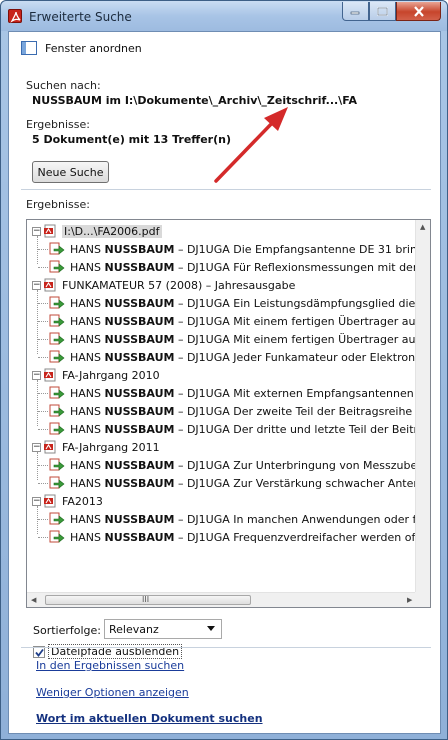 This screenshot has height=740, width=448. Describe the element at coordinates (422, 406) in the screenshot. I see `vertical-scrollbar: ▲` at that location.